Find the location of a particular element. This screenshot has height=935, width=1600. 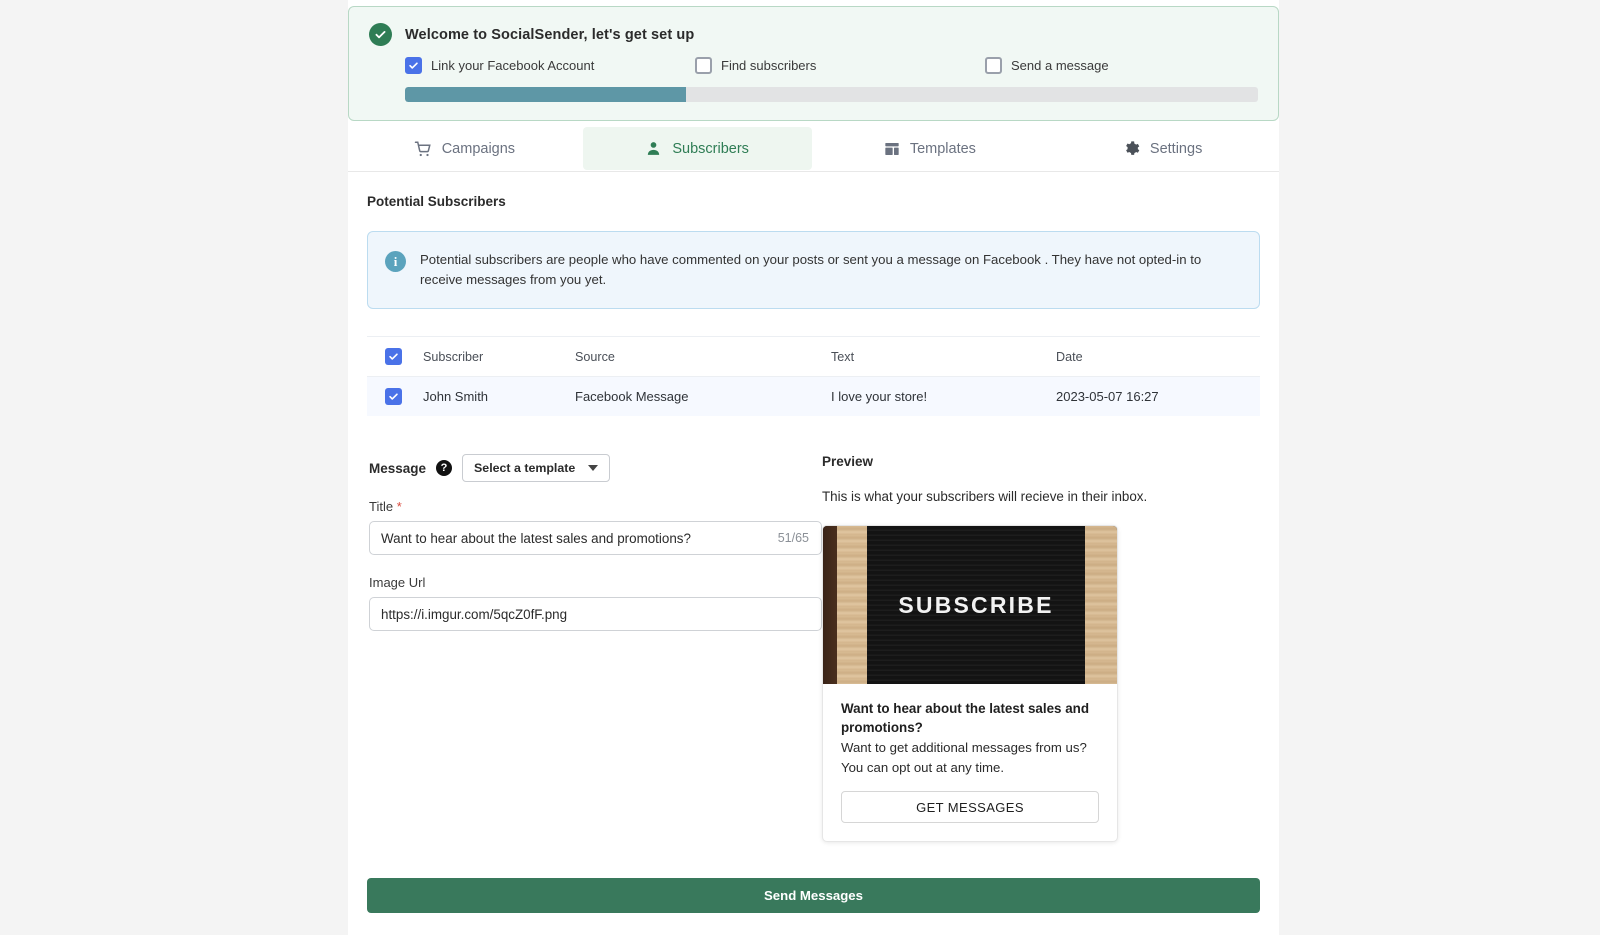

step-label: Find subscribers is located at coordinates (769, 65).